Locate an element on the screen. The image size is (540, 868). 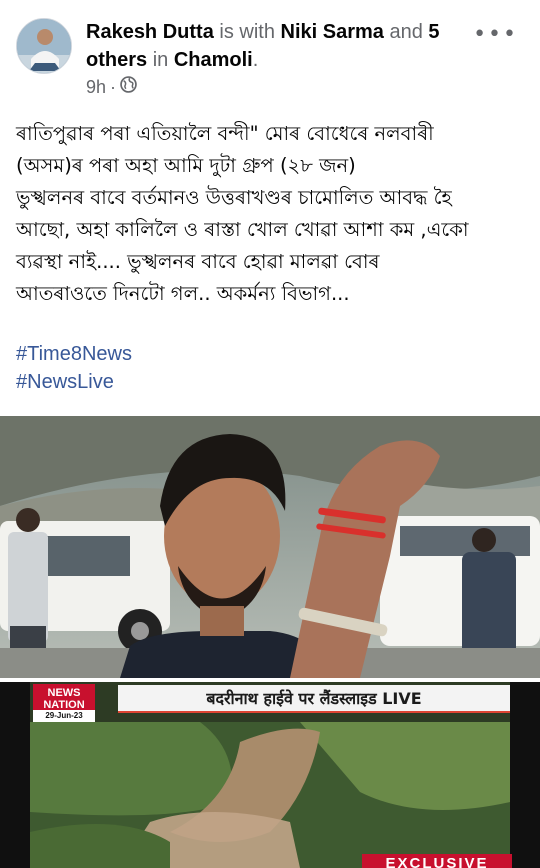
tagged-user-link: Niki Sarma is located at coordinates (332, 32).